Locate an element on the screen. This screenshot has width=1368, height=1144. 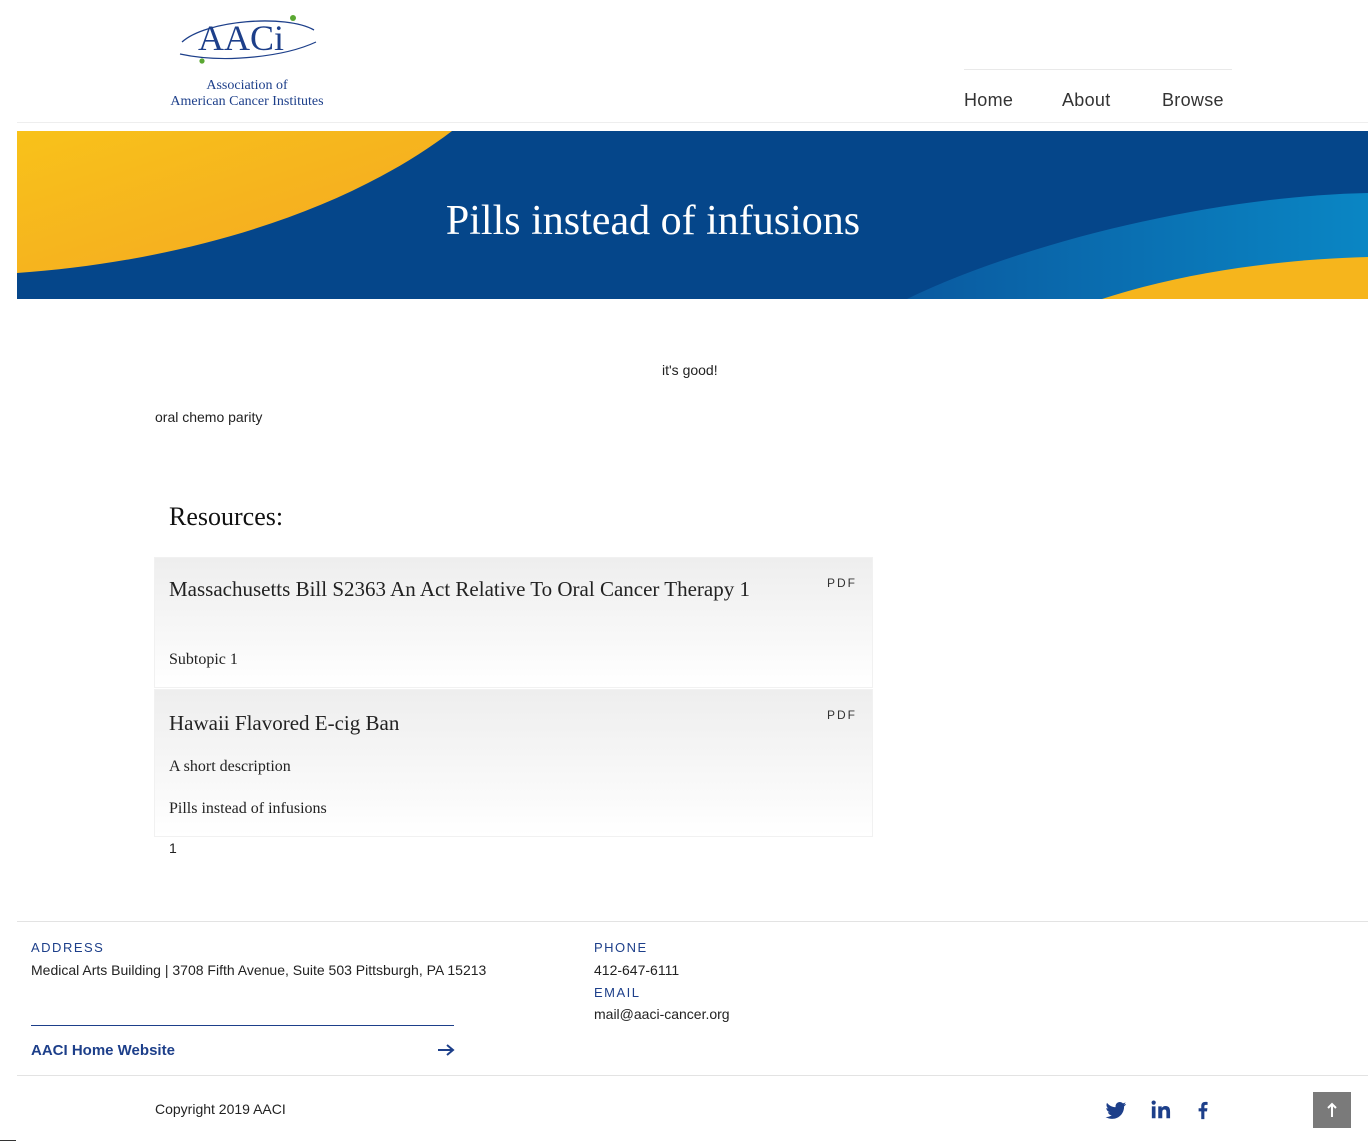
nav-home-link: Home is located at coordinates (988, 100).